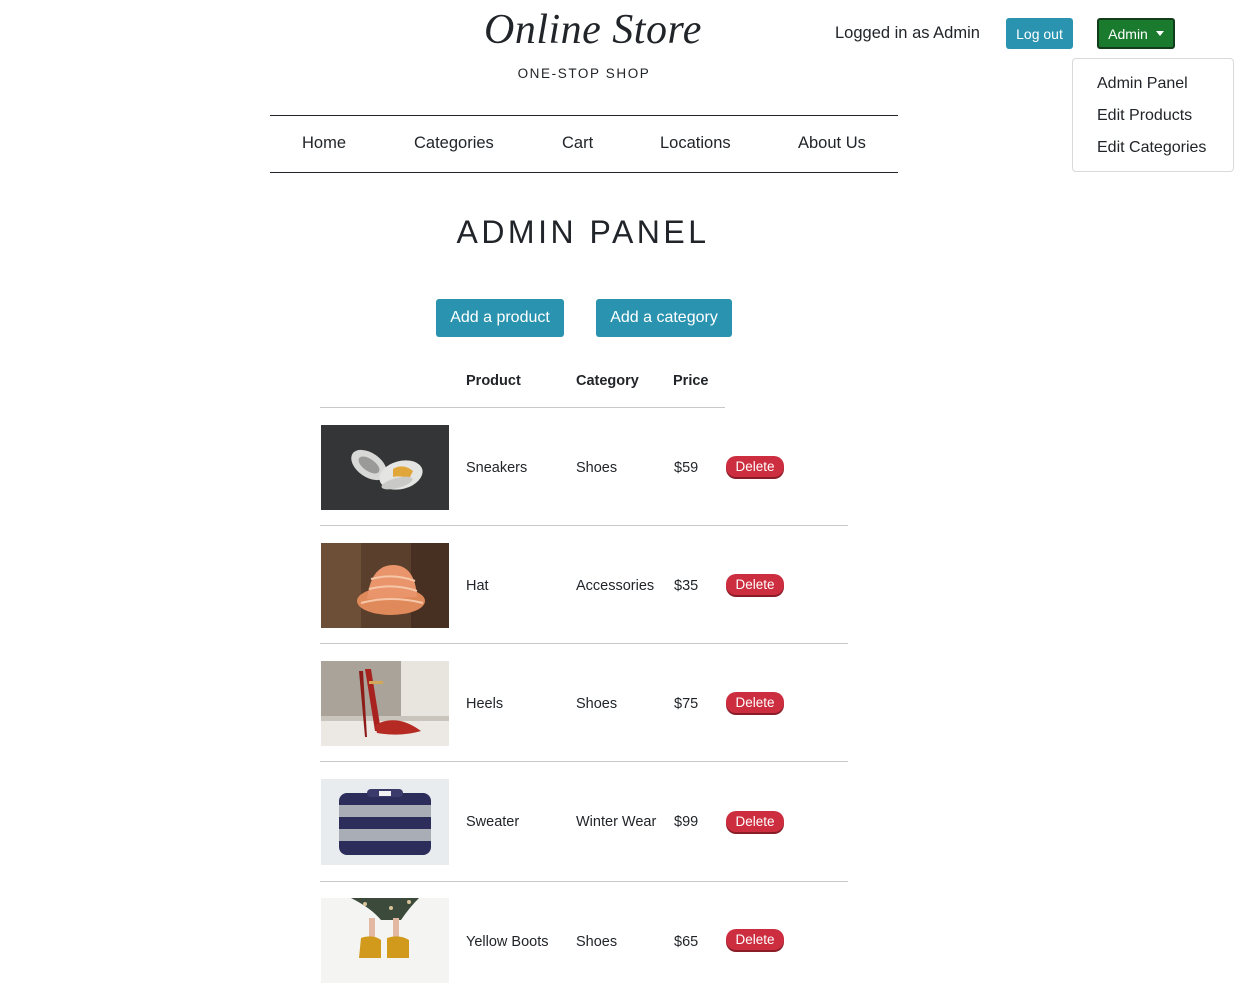 The image size is (1241, 1000). Describe the element at coordinates (695, 143) in the screenshot. I see `nav-item-locations: Locations` at that location.